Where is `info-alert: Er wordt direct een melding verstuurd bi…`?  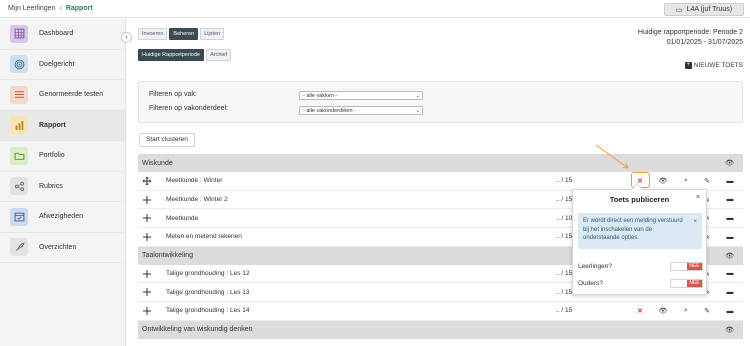
info-alert: Er wordt direct een melding verstuurd bi… is located at coordinates (640, 231).